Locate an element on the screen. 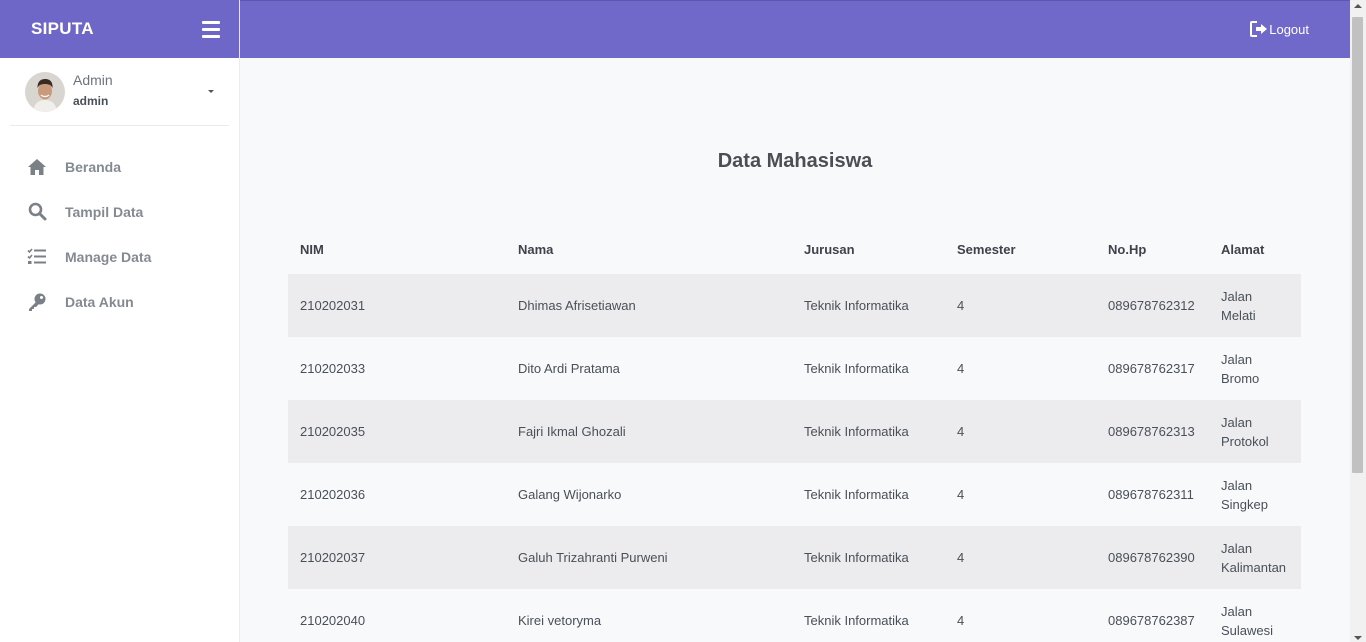 This screenshot has height=642, width=1366. column-header-nohp: No.Hp is located at coordinates (1127, 249).